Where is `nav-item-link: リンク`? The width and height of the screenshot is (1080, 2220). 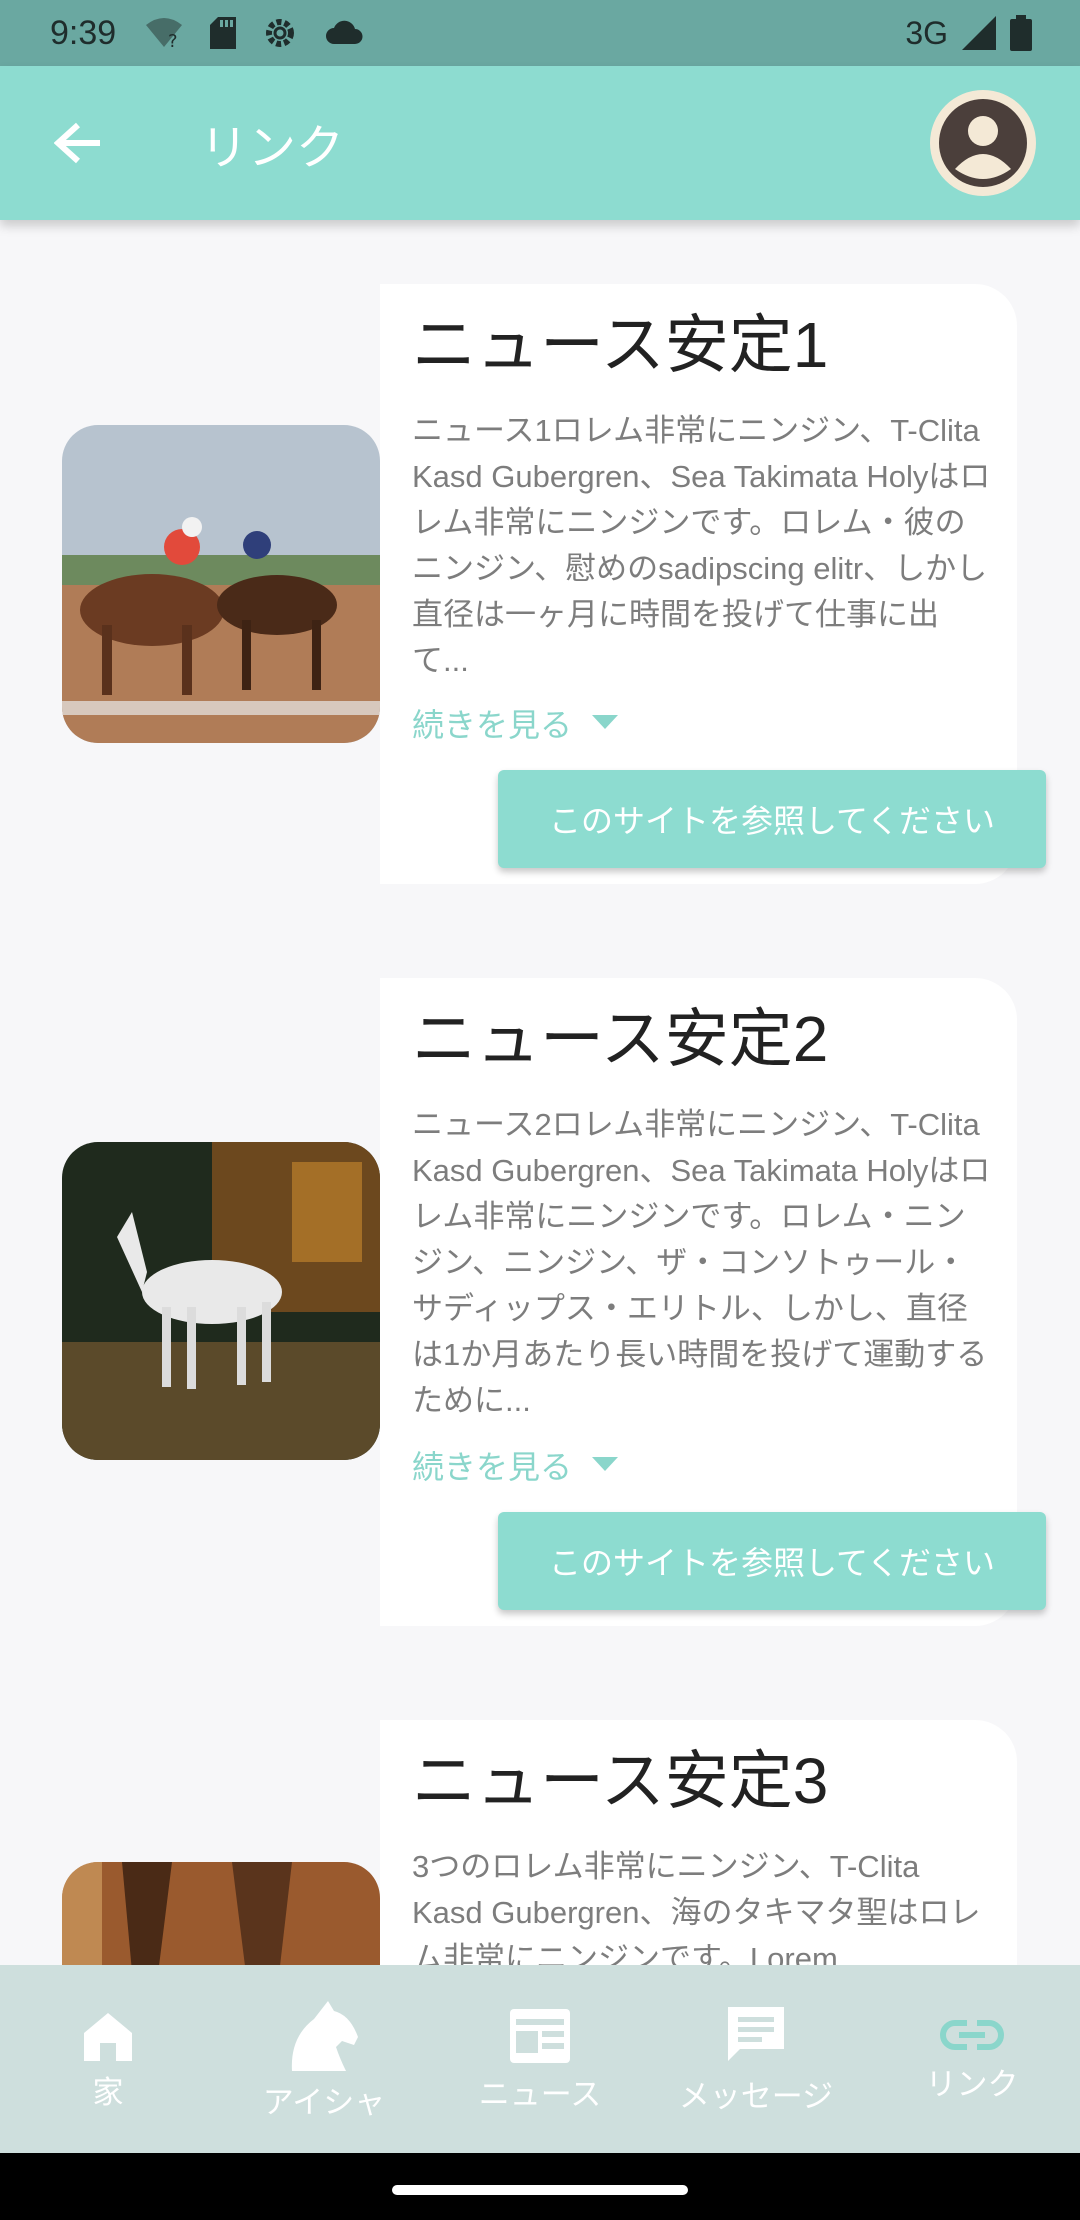 nav-item-link: リンク is located at coordinates (972, 2059).